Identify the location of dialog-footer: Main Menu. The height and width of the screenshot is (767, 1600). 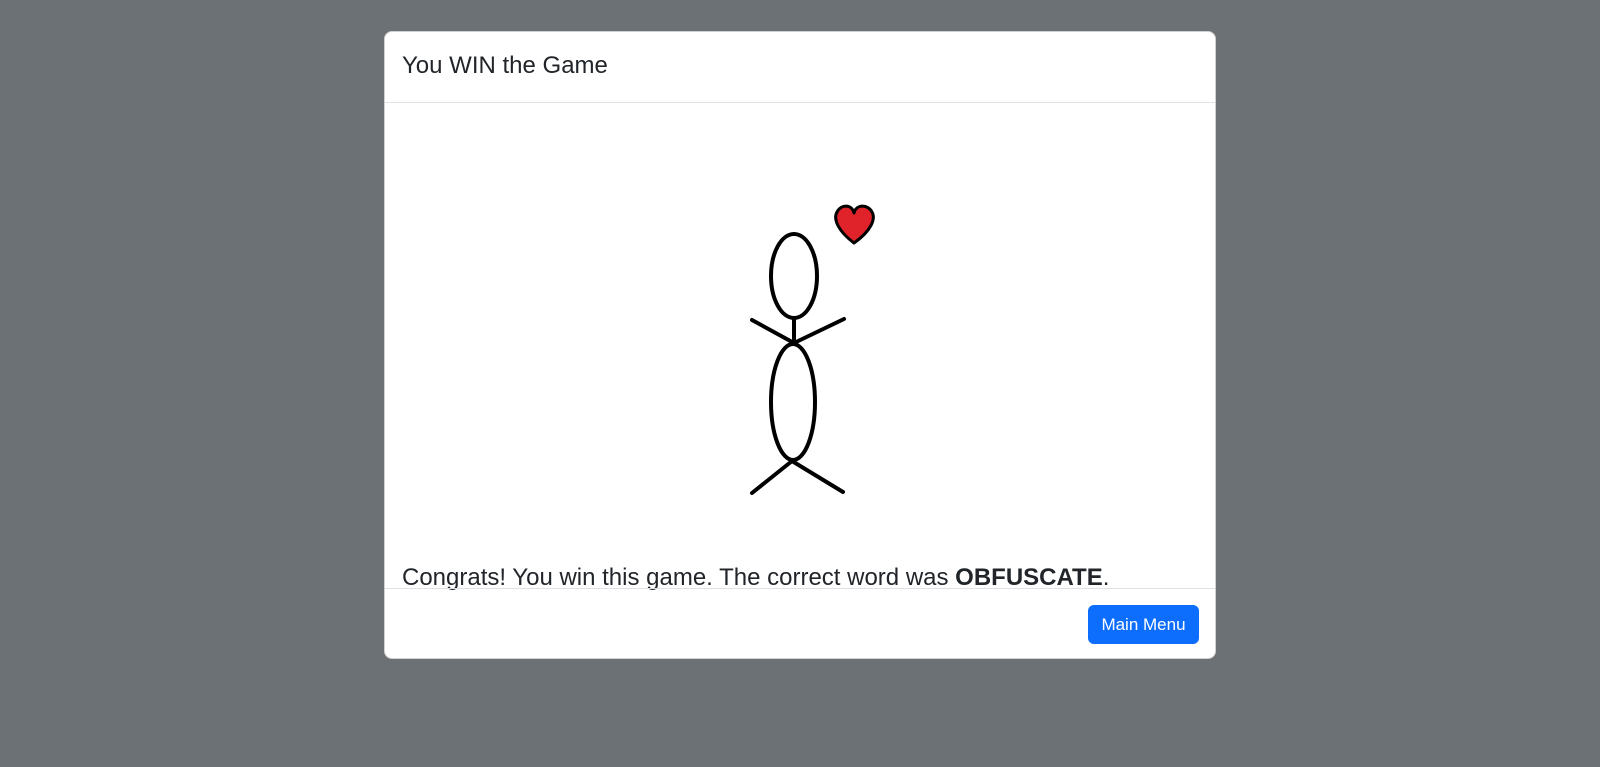
(800, 623).